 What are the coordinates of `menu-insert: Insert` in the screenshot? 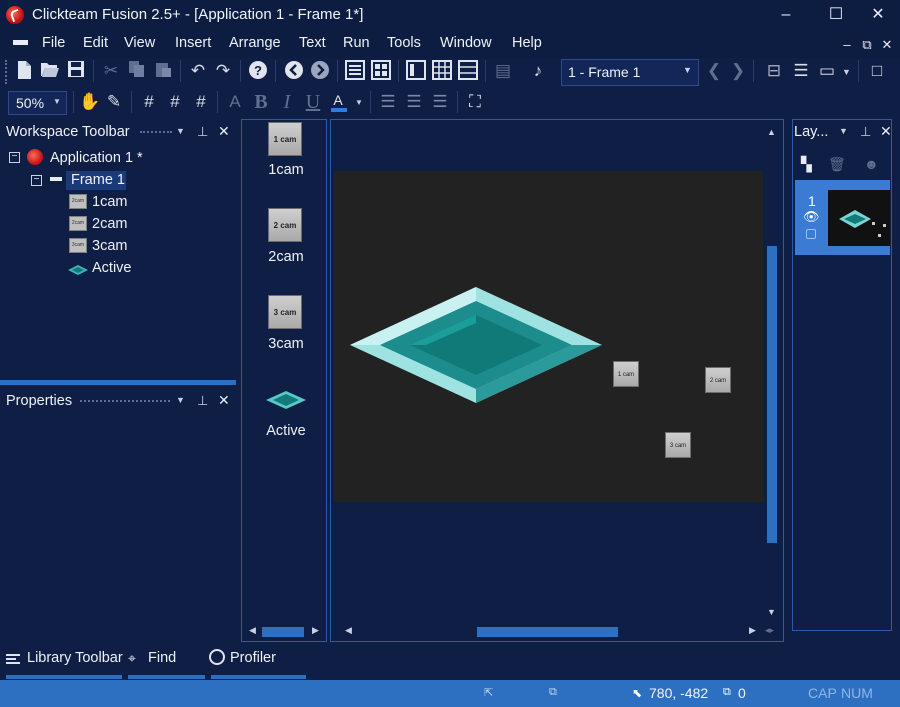 It's located at (193, 43).